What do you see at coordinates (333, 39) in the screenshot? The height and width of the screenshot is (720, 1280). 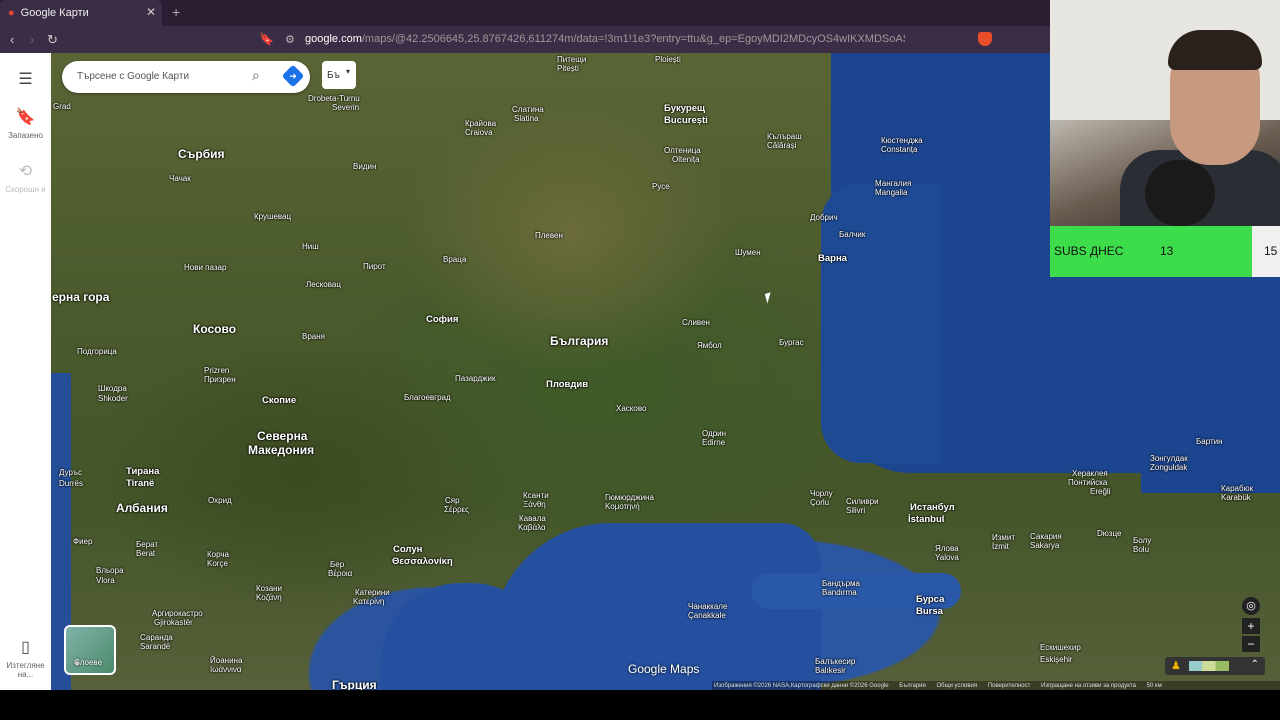 I see `url-host: google.com` at bounding box center [333, 39].